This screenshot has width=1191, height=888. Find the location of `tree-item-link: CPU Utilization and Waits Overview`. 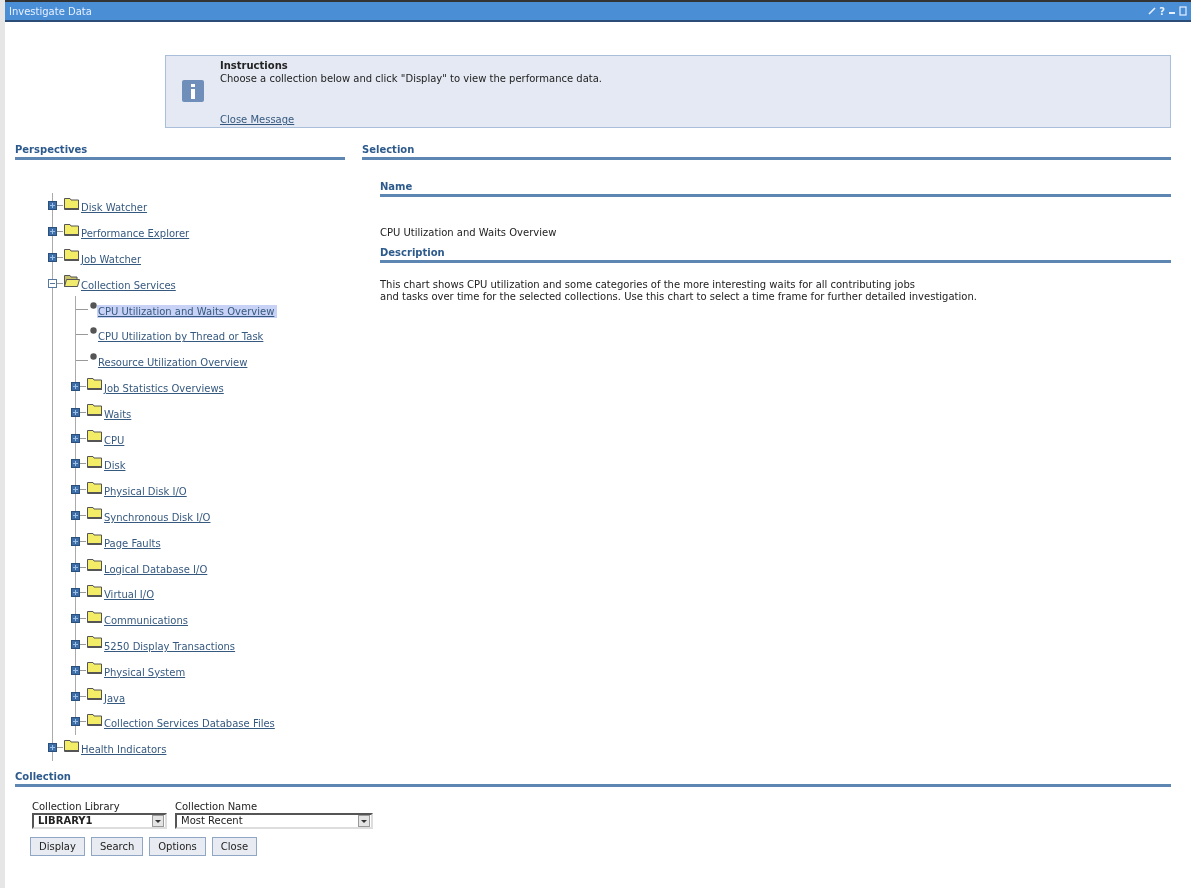

tree-item-link: CPU Utilization and Waits Overview is located at coordinates (187, 311).